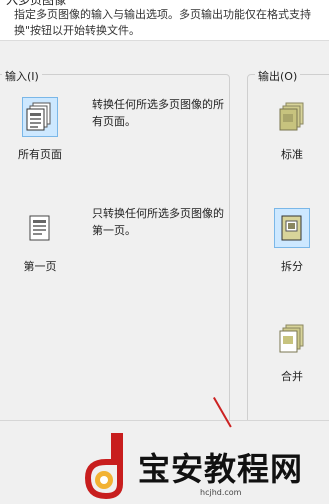 Image resolution: width=329 pixels, height=504 pixels. Describe the element at coordinates (40, 266) in the screenshot. I see `first-page-label: 第一页` at that location.